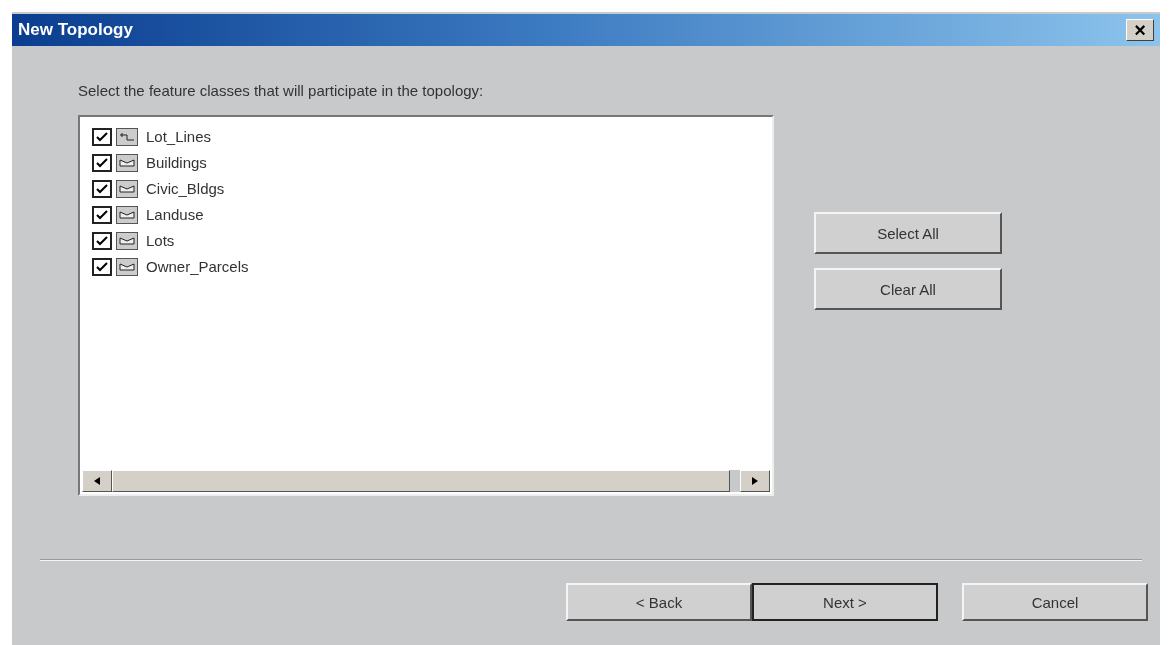 The width and height of the screenshot is (1172, 645). I want to click on wizard-button: Next >, so click(845, 602).